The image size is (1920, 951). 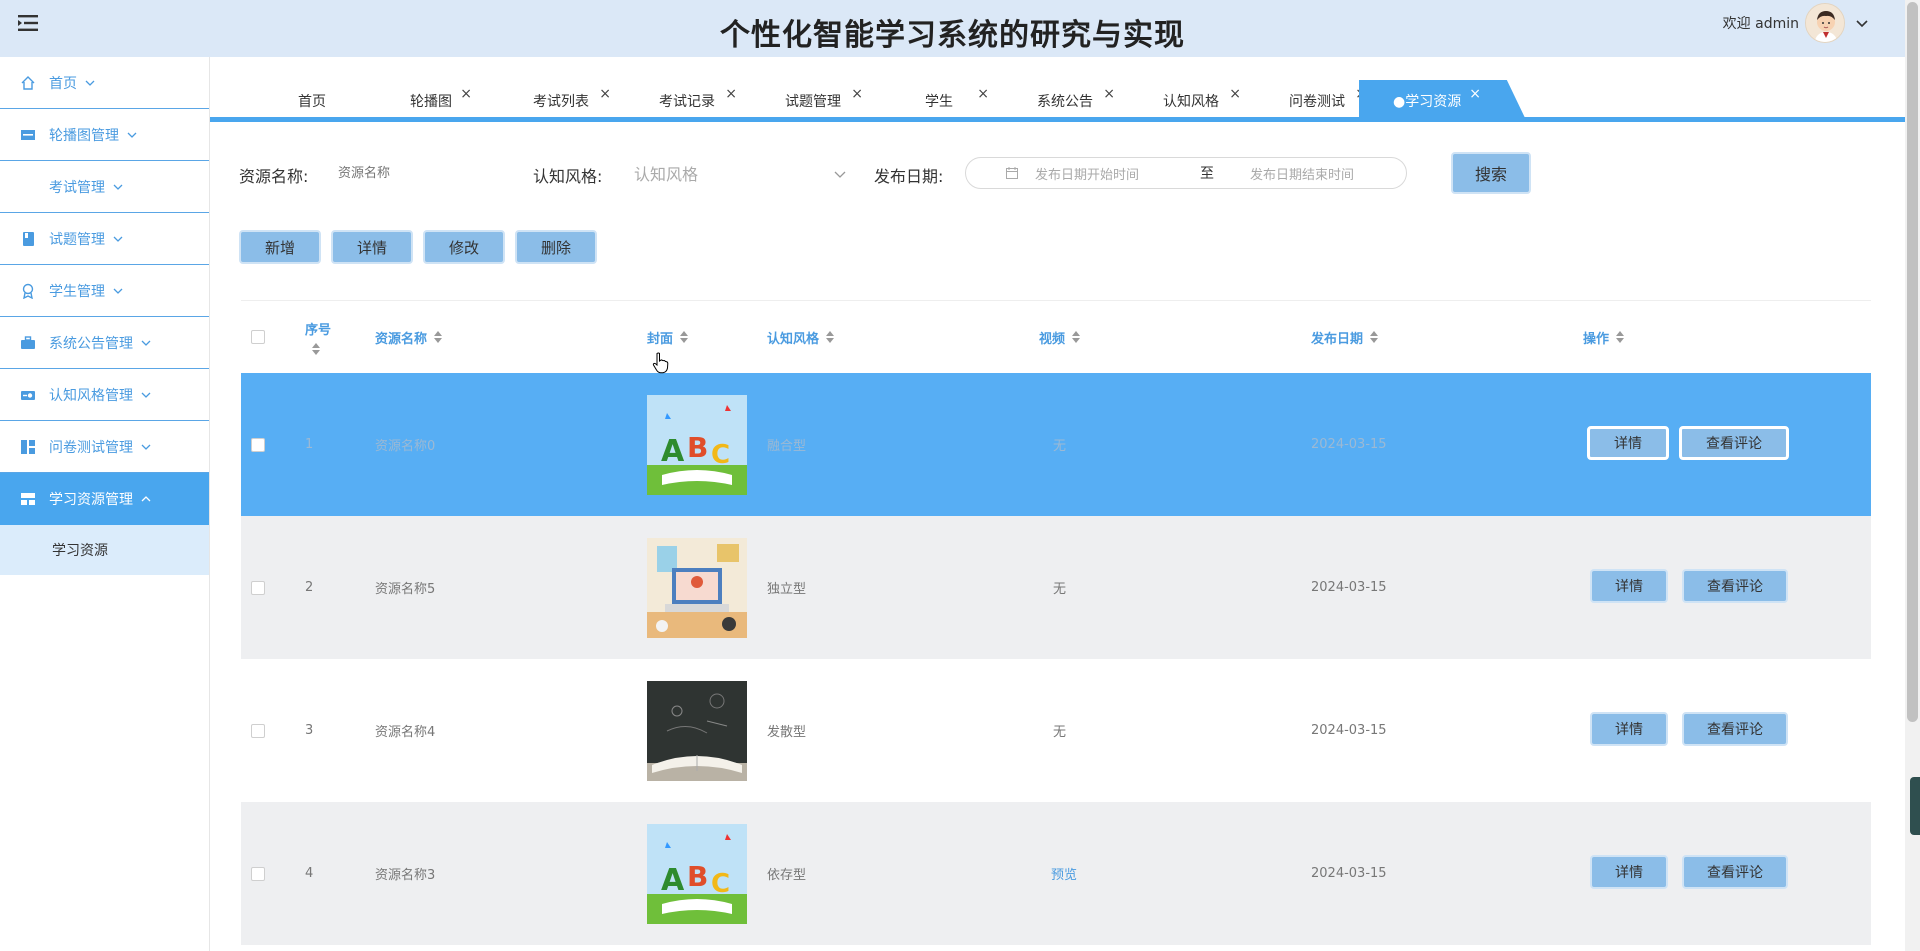 I want to click on search-button: 搜索, so click(x=1491, y=173).